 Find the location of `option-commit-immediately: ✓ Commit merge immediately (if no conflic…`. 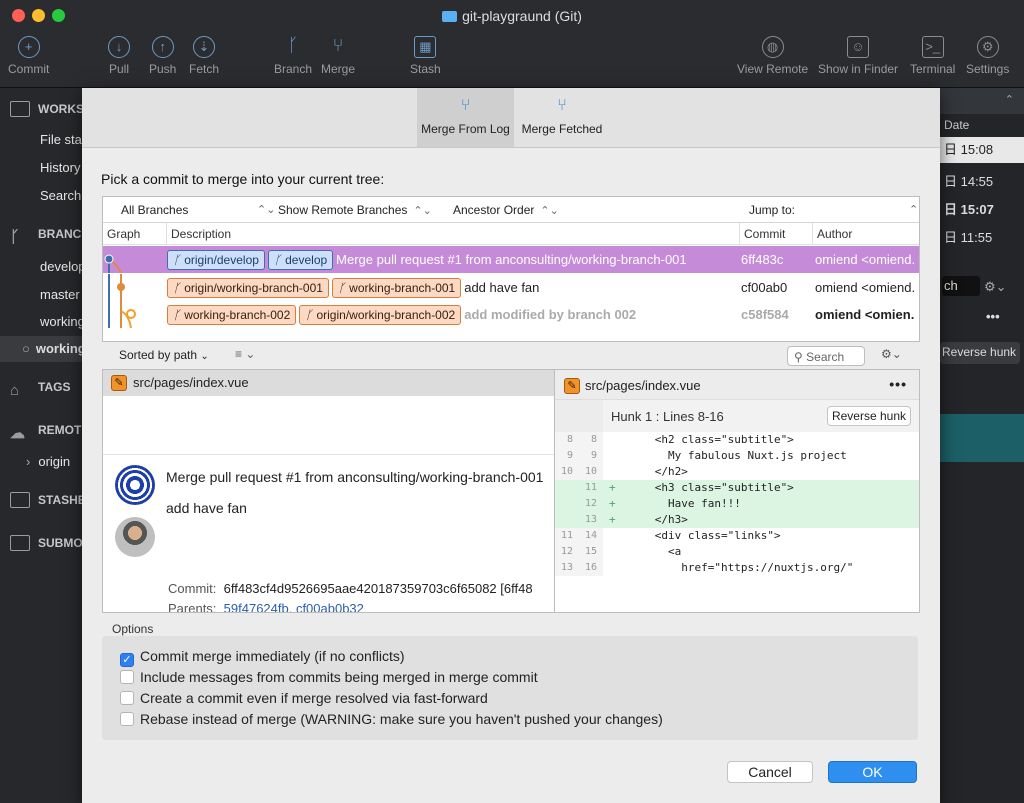

option-commit-immediately: ✓ Commit merge immediately (if no conflic… is located at coordinates (262, 657).